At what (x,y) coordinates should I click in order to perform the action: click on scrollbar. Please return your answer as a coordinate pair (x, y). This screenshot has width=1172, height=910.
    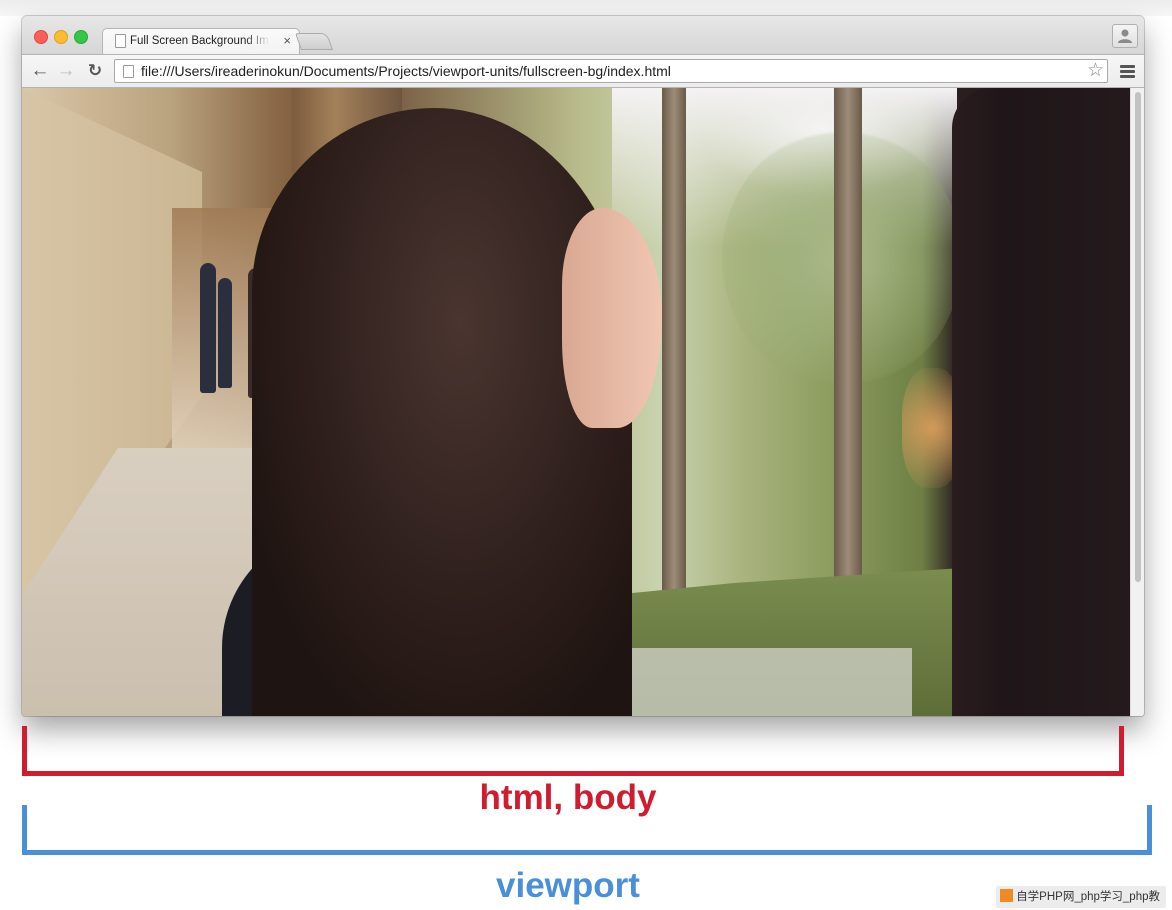
    Looking at the image, I should click on (1137, 402).